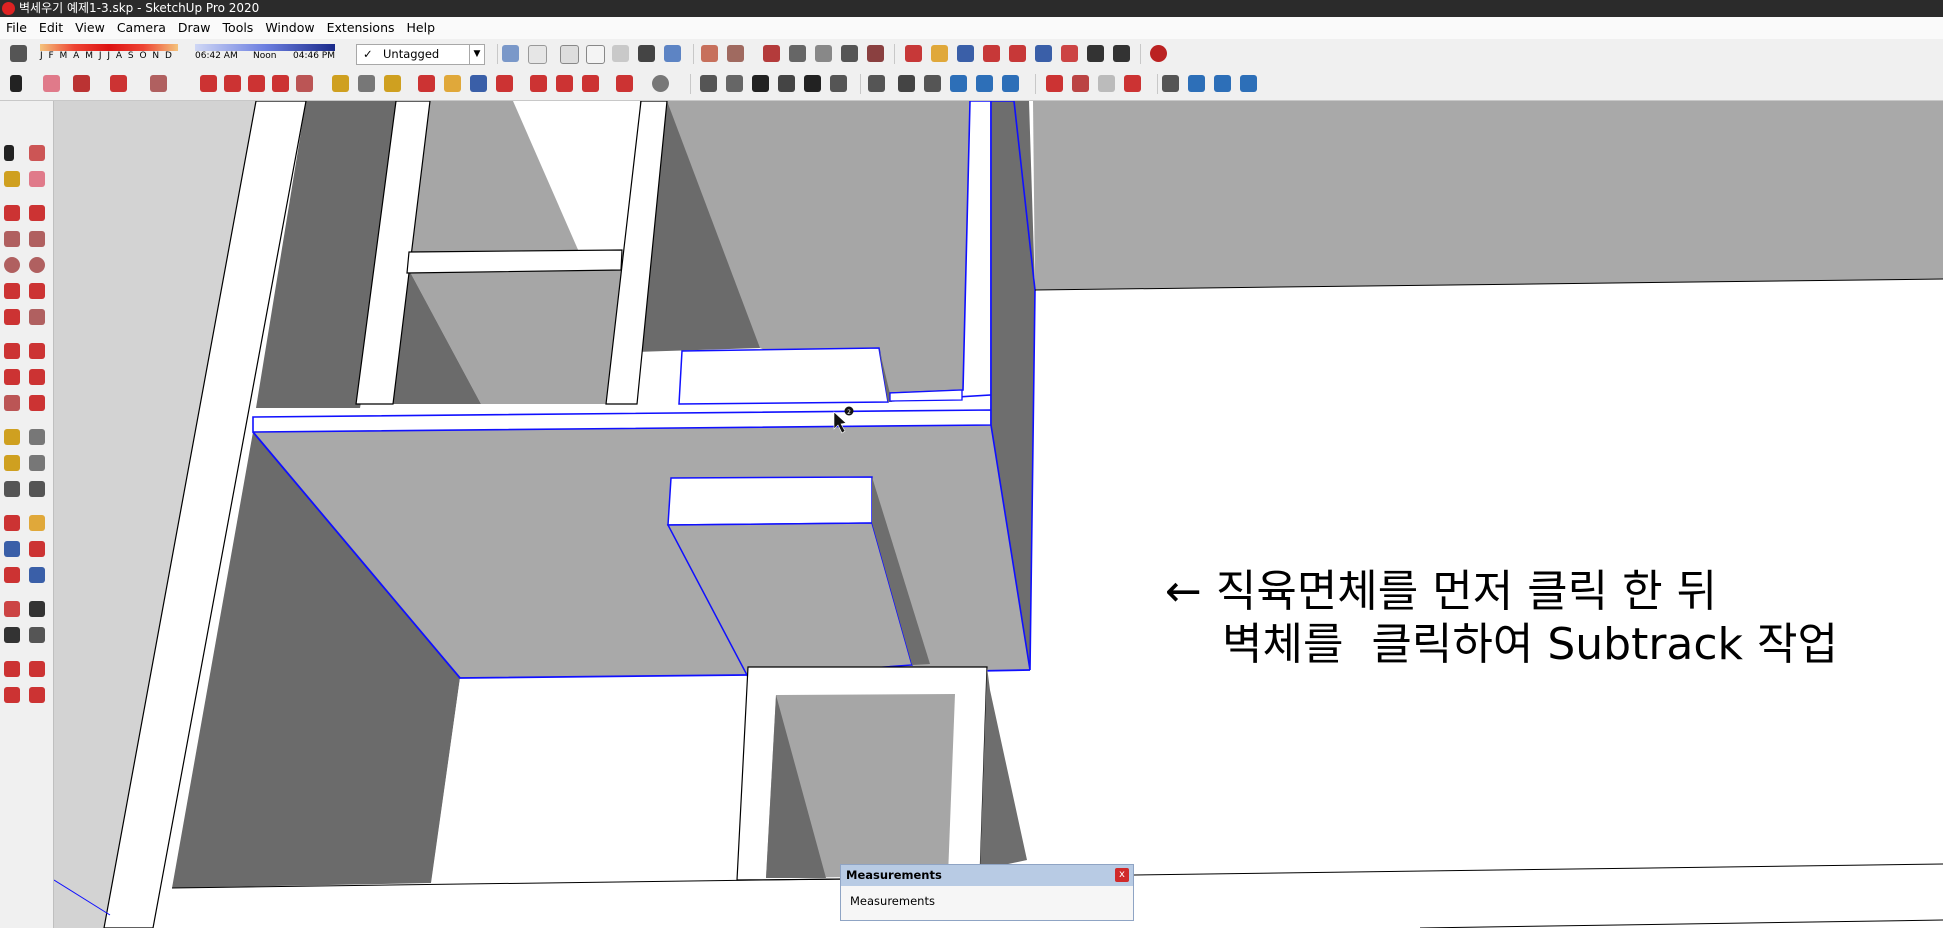 The height and width of the screenshot is (928, 1943). I want to click on menu-camera: Camera, so click(141, 28).